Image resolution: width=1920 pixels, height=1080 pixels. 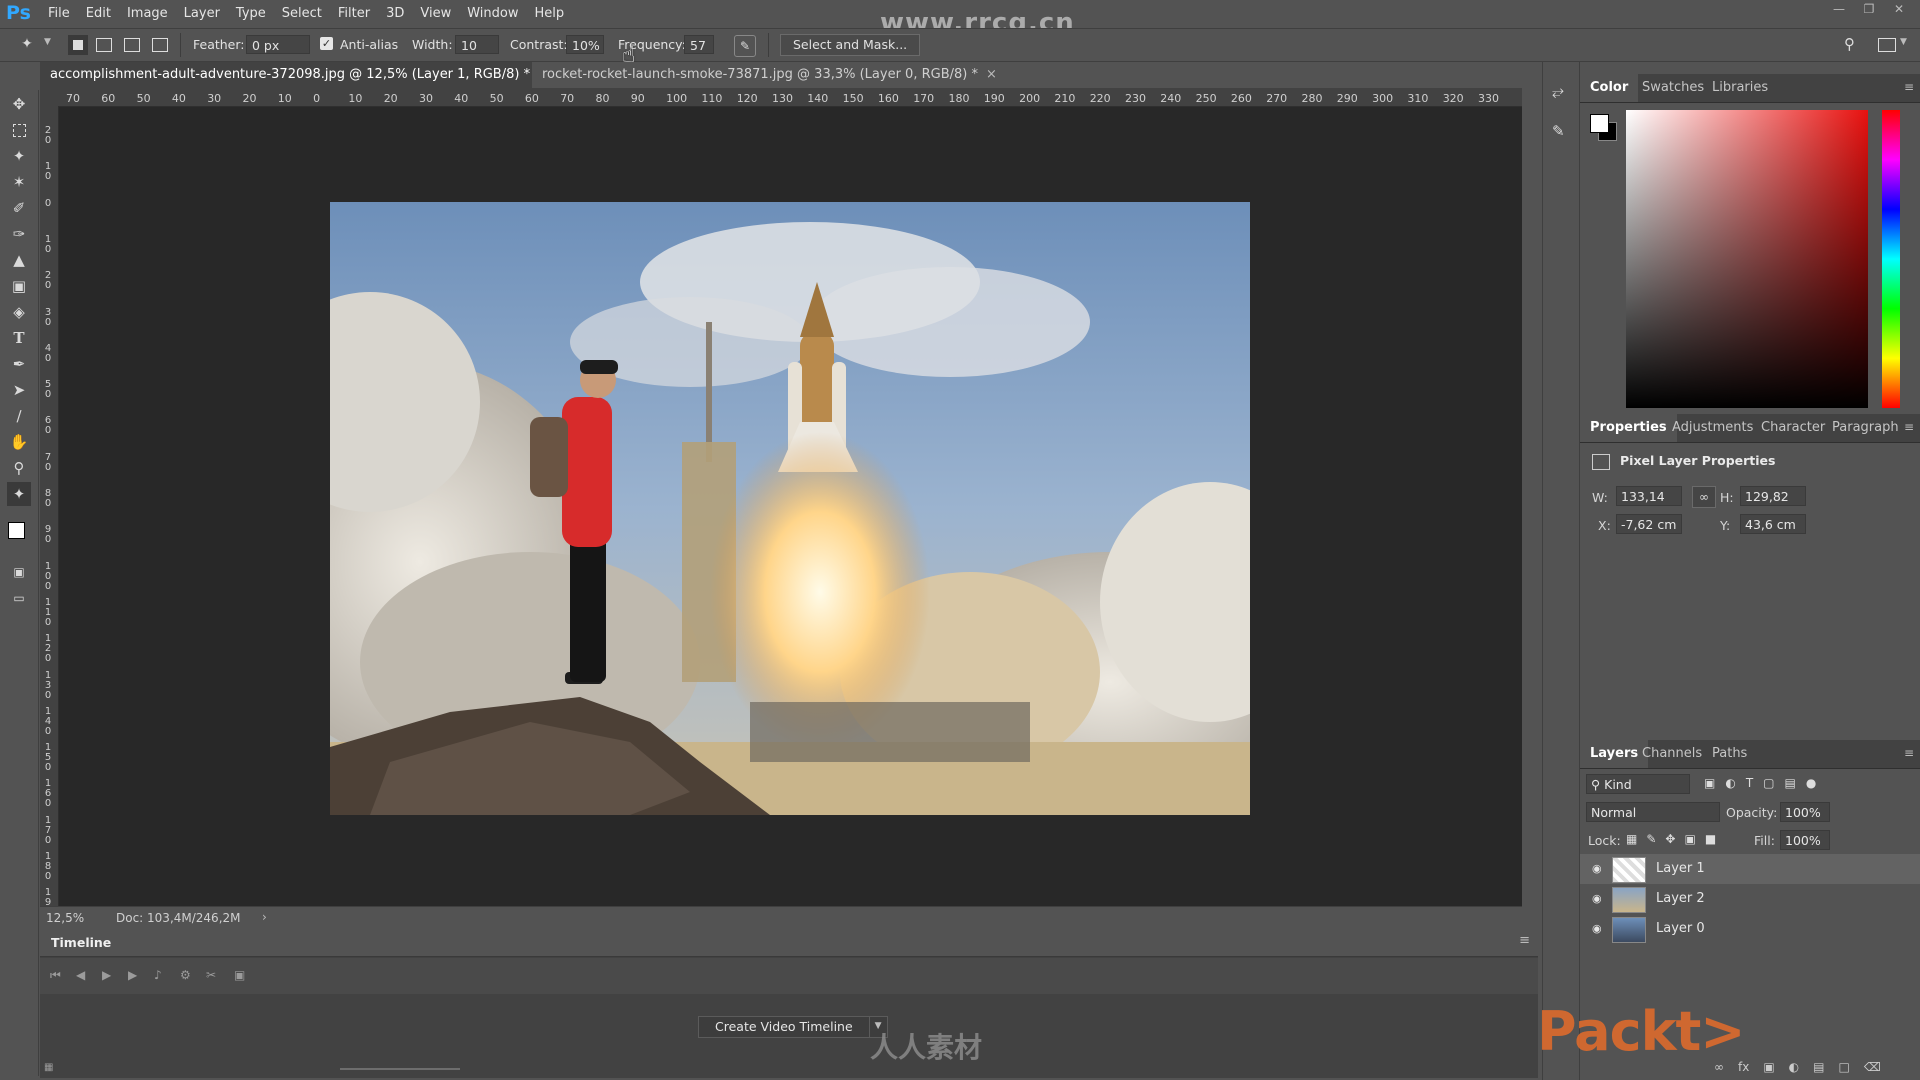 What do you see at coordinates (19, 598) in the screenshot?
I see `screen-mode-icon: ▭` at bounding box center [19, 598].